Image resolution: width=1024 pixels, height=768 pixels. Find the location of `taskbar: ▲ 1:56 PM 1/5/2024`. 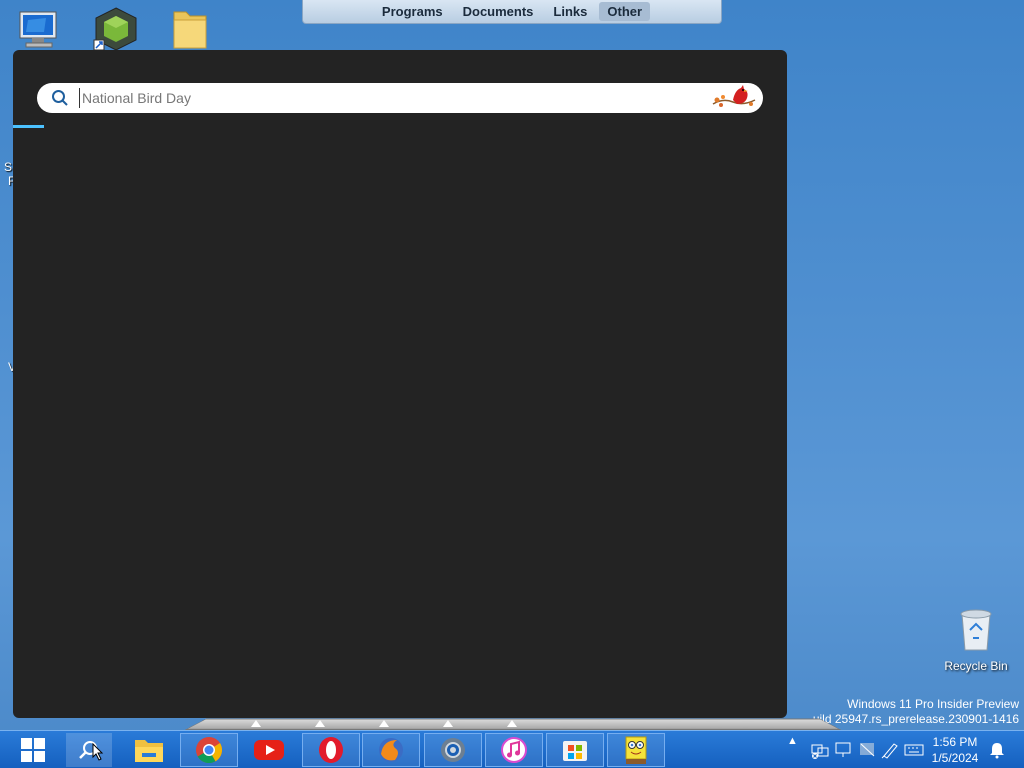

taskbar: ▲ 1:56 PM 1/5/2024 is located at coordinates (512, 749).